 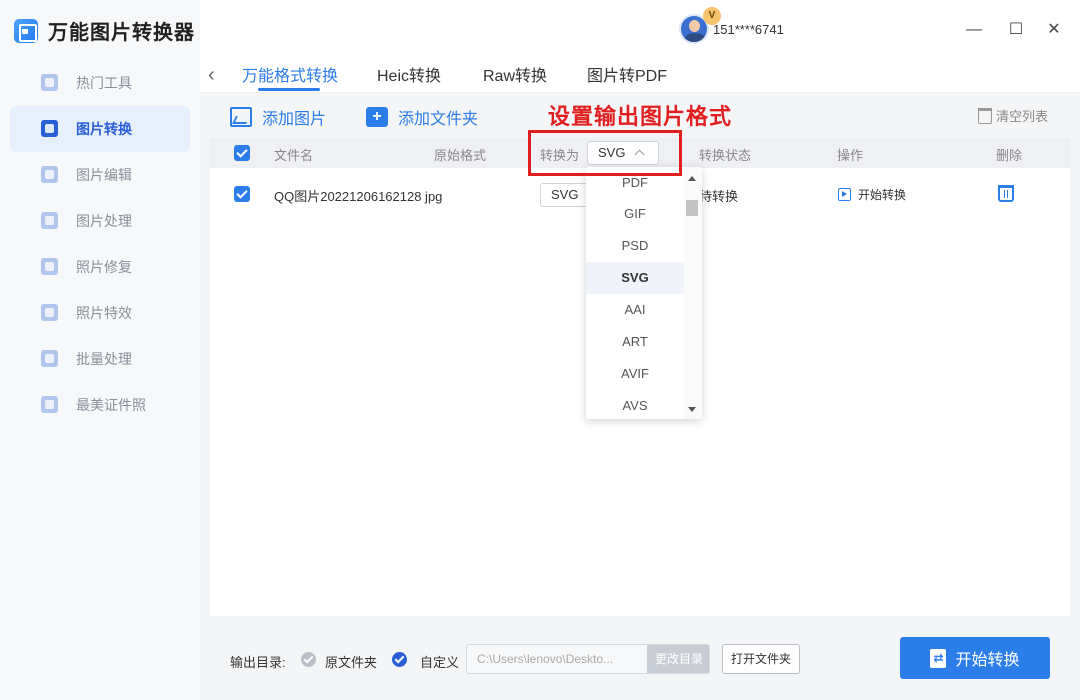 I want to click on sidebar-item-label: 图片转换, so click(x=104, y=129).